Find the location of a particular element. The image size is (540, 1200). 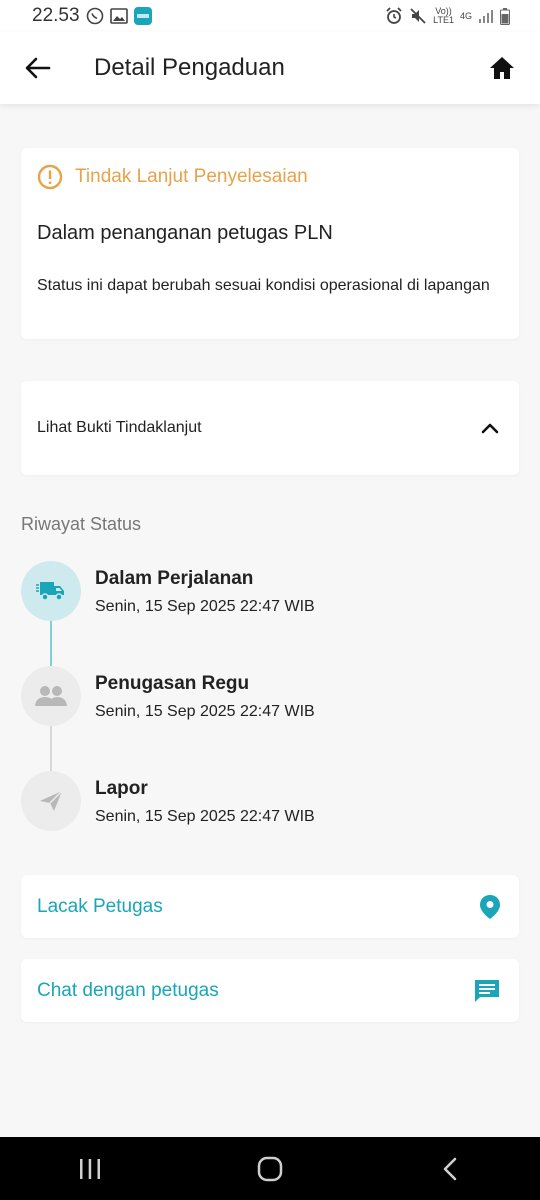

recent-apps-icon is located at coordinates (90, 1168).